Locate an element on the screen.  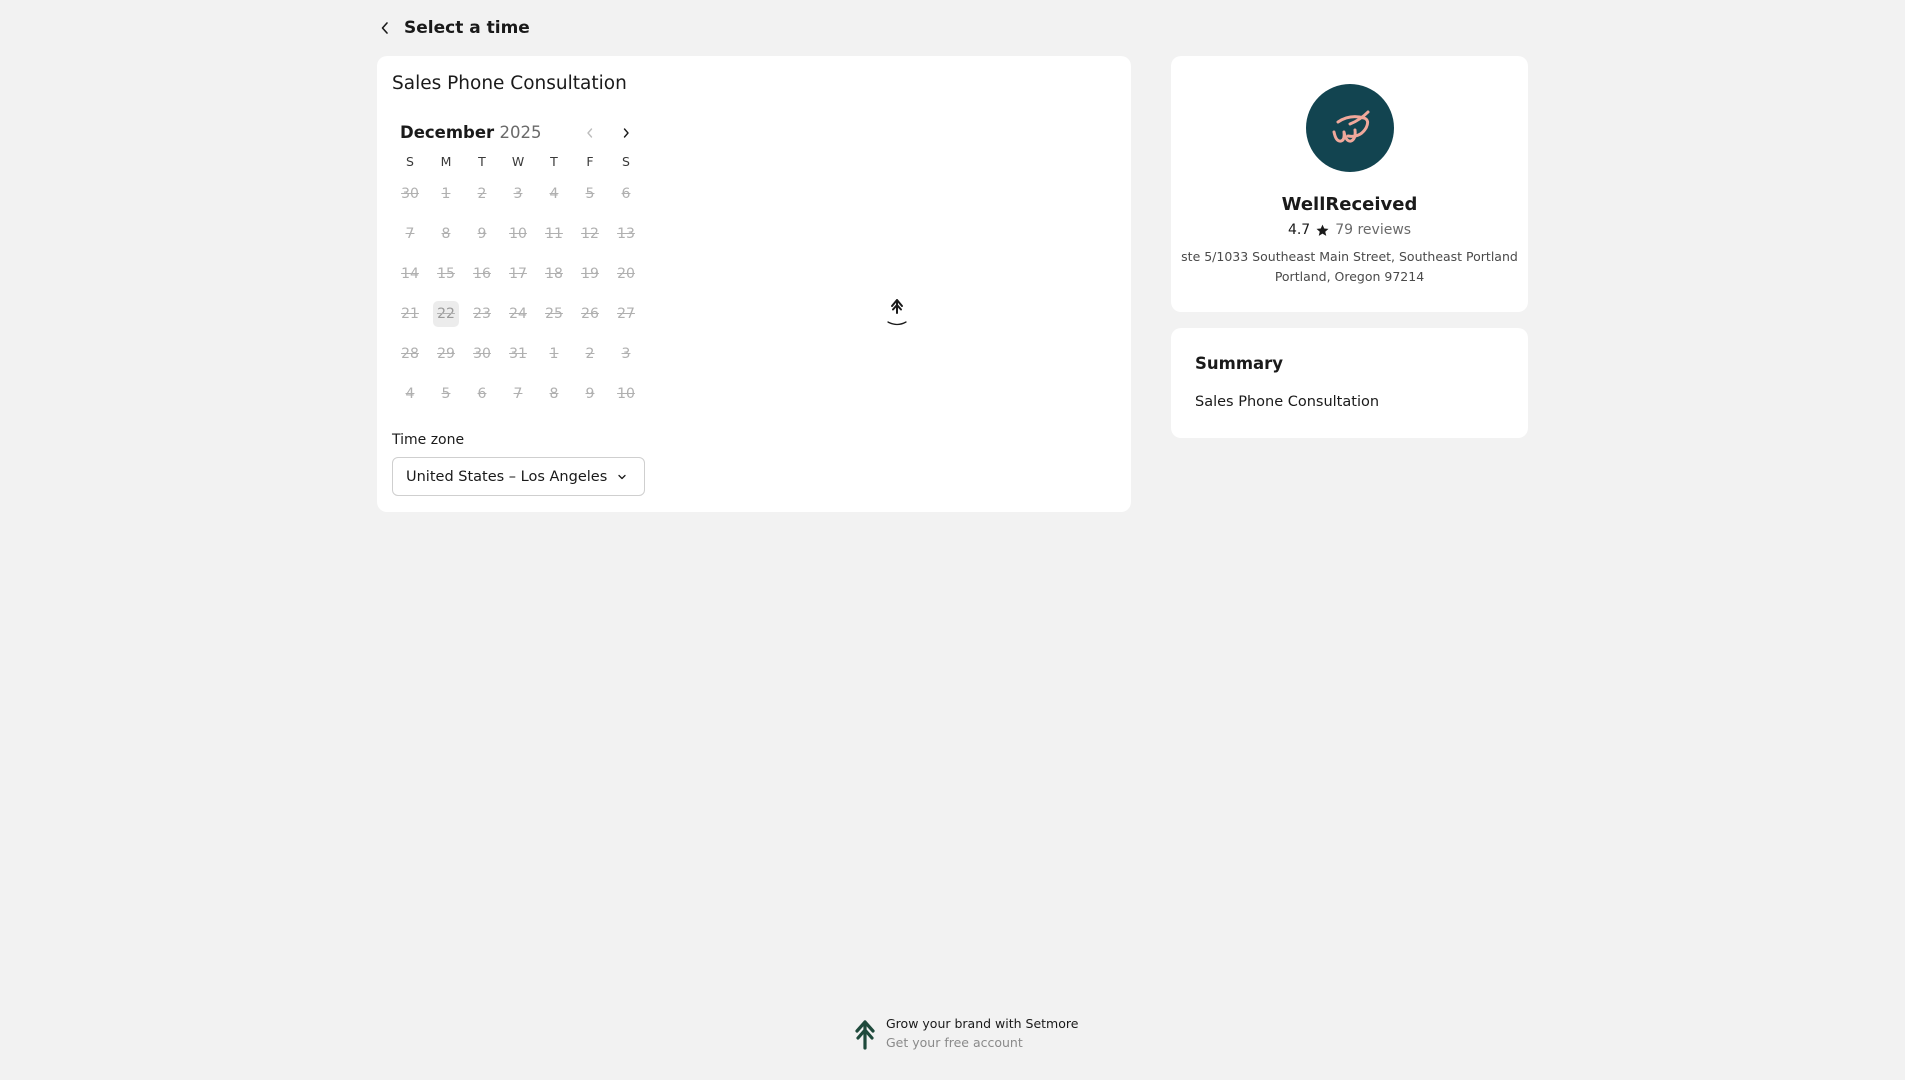
weekday-label: S is located at coordinates (626, 161).